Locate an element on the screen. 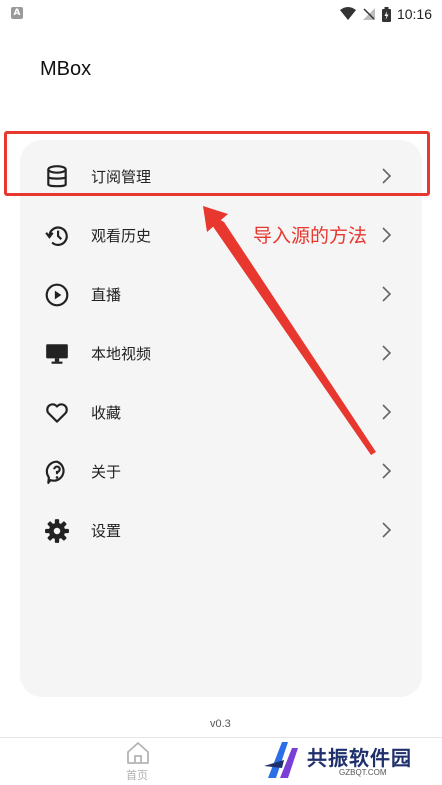  annotation-highlight-box is located at coordinates (217, 163).